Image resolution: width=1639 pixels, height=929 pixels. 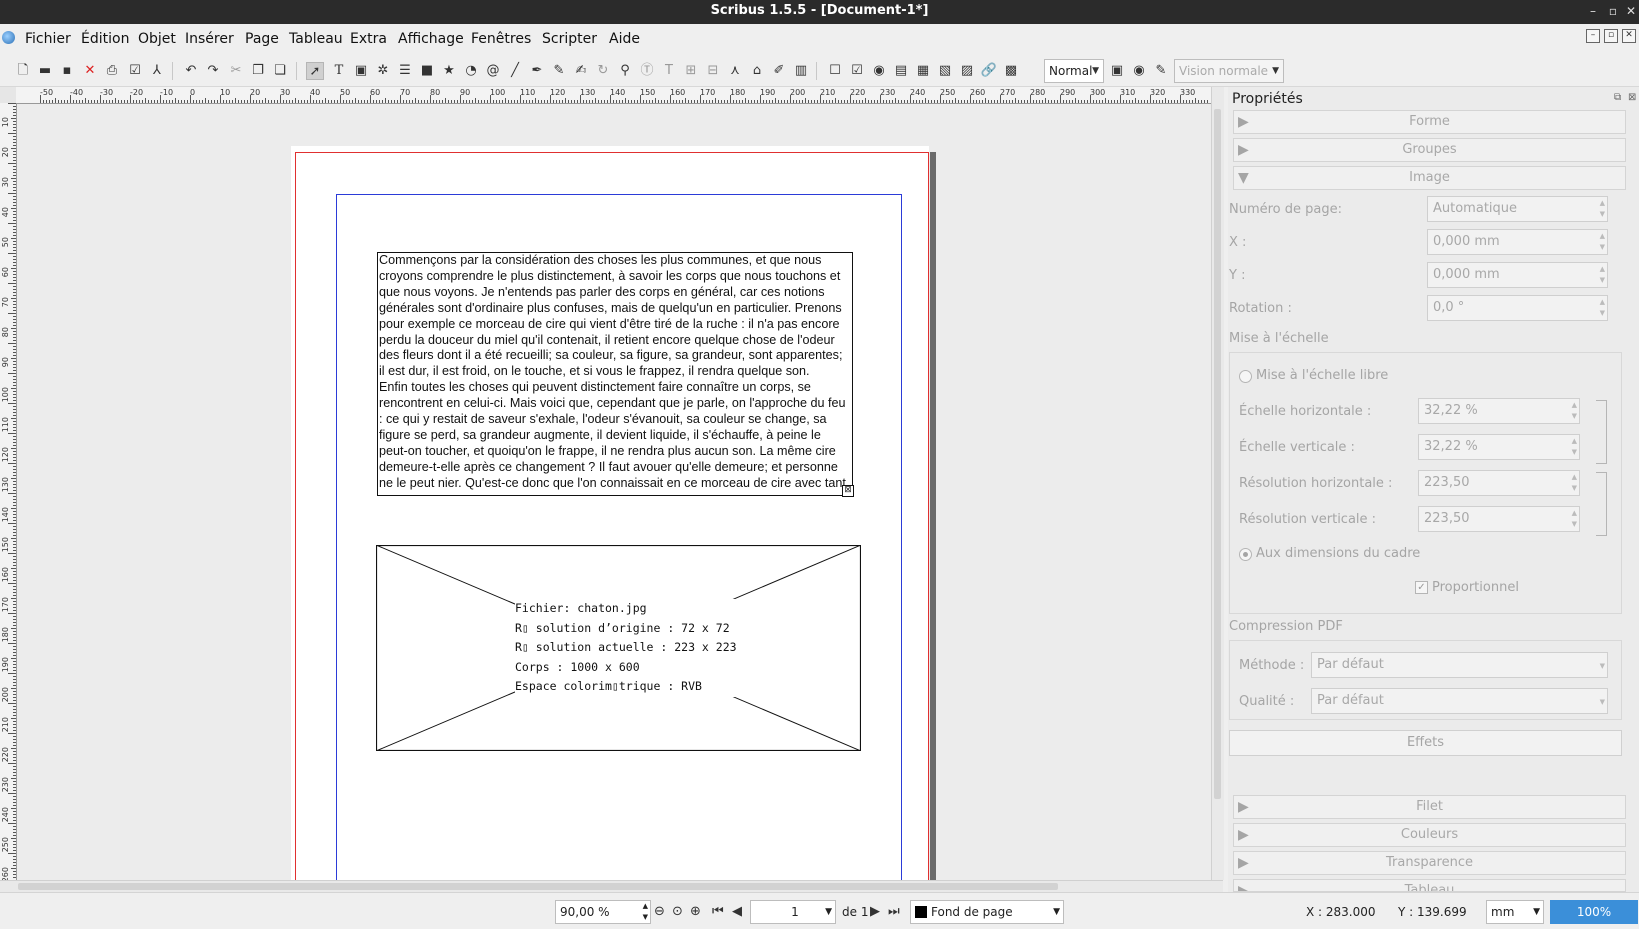 I want to click on effects-button: Effets, so click(x=1425, y=743).